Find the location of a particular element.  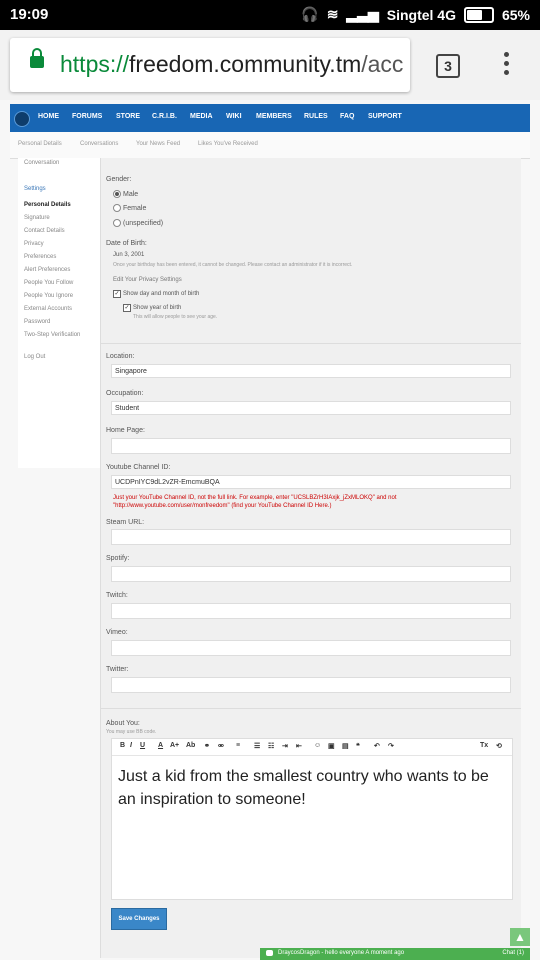

divider is located at coordinates (311, 343).